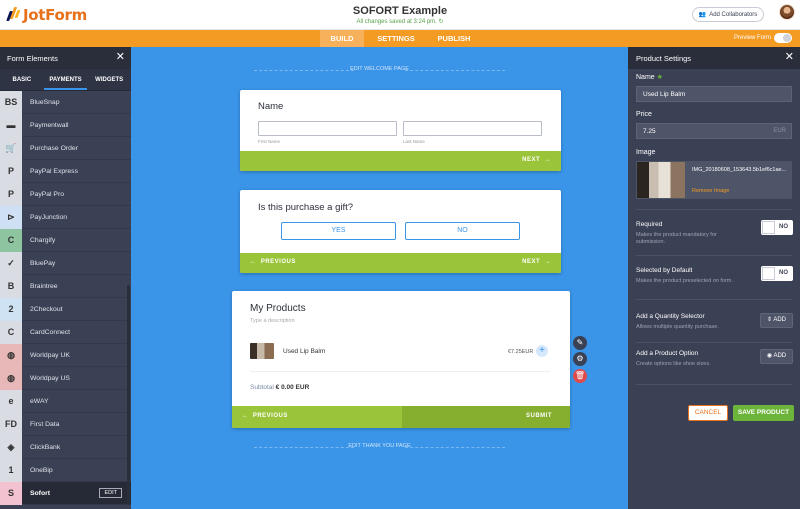 The image size is (800, 509). Describe the element at coordinates (542, 351) in the screenshot. I see `add-product-icon: +` at that location.